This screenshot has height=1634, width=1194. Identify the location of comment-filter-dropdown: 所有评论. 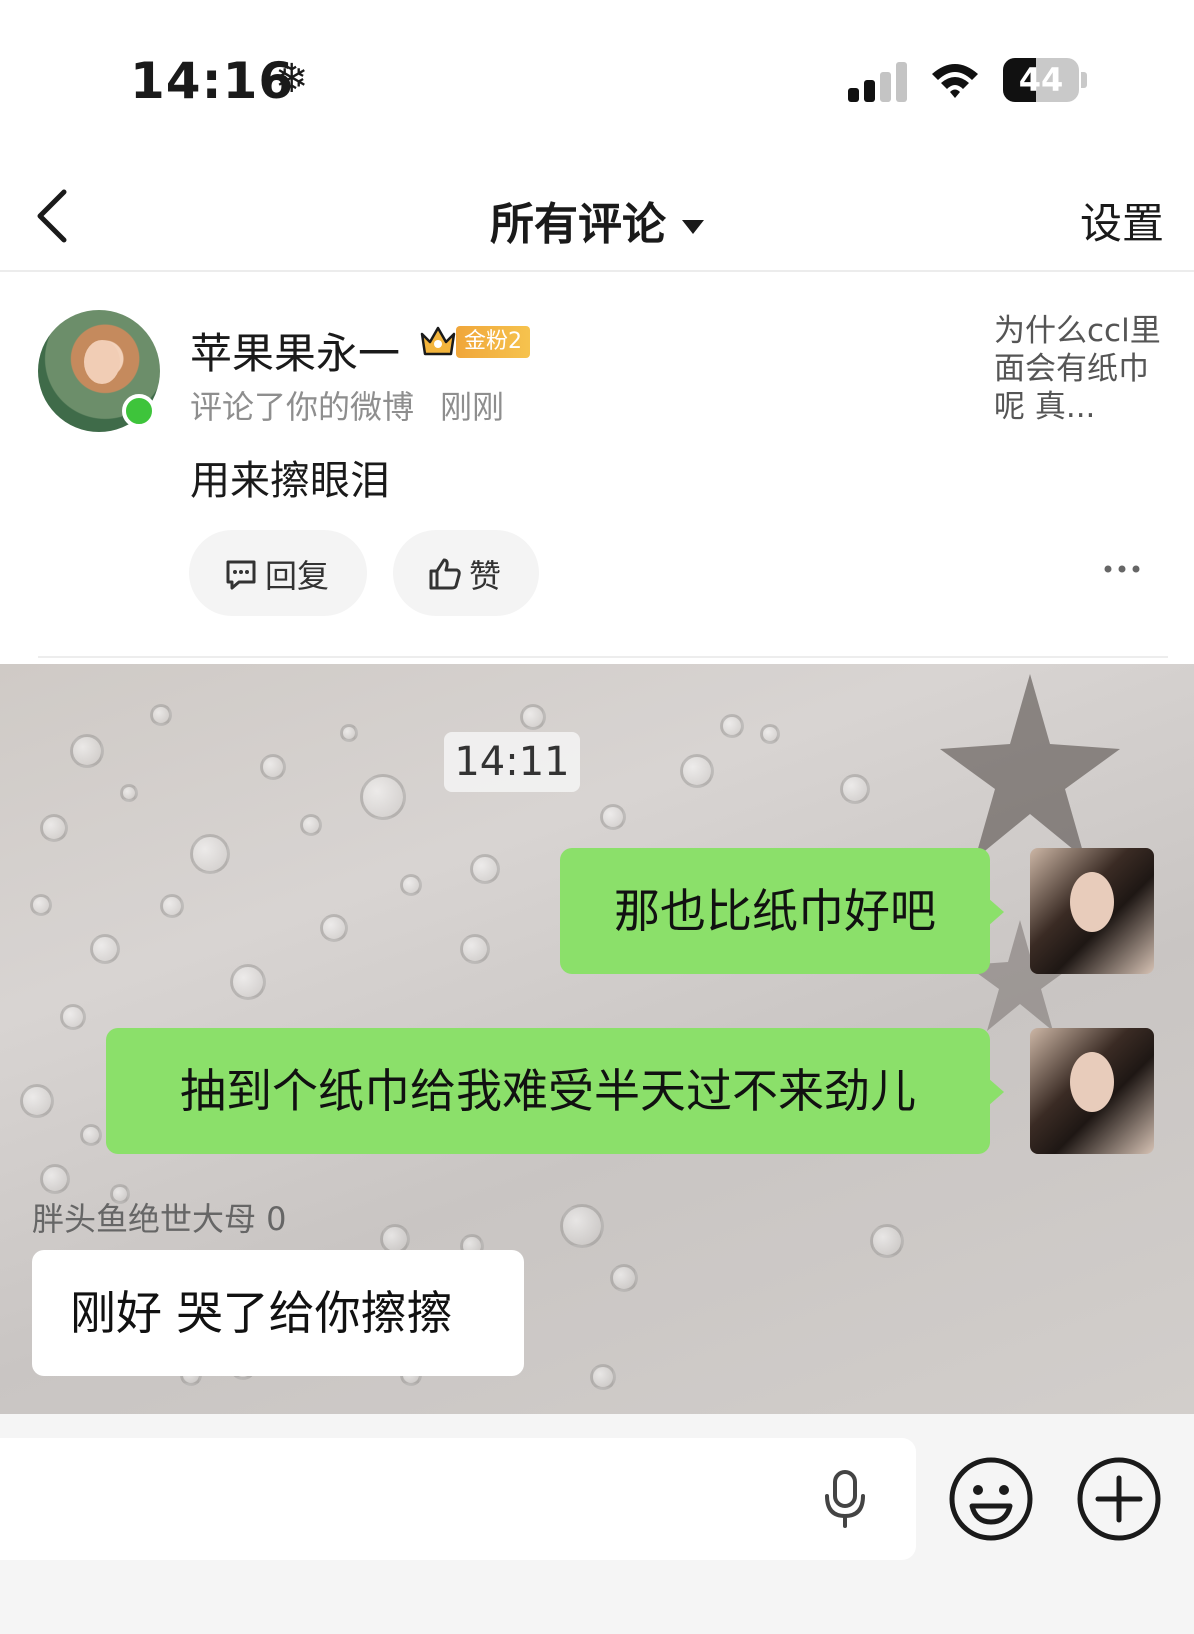
(597, 220).